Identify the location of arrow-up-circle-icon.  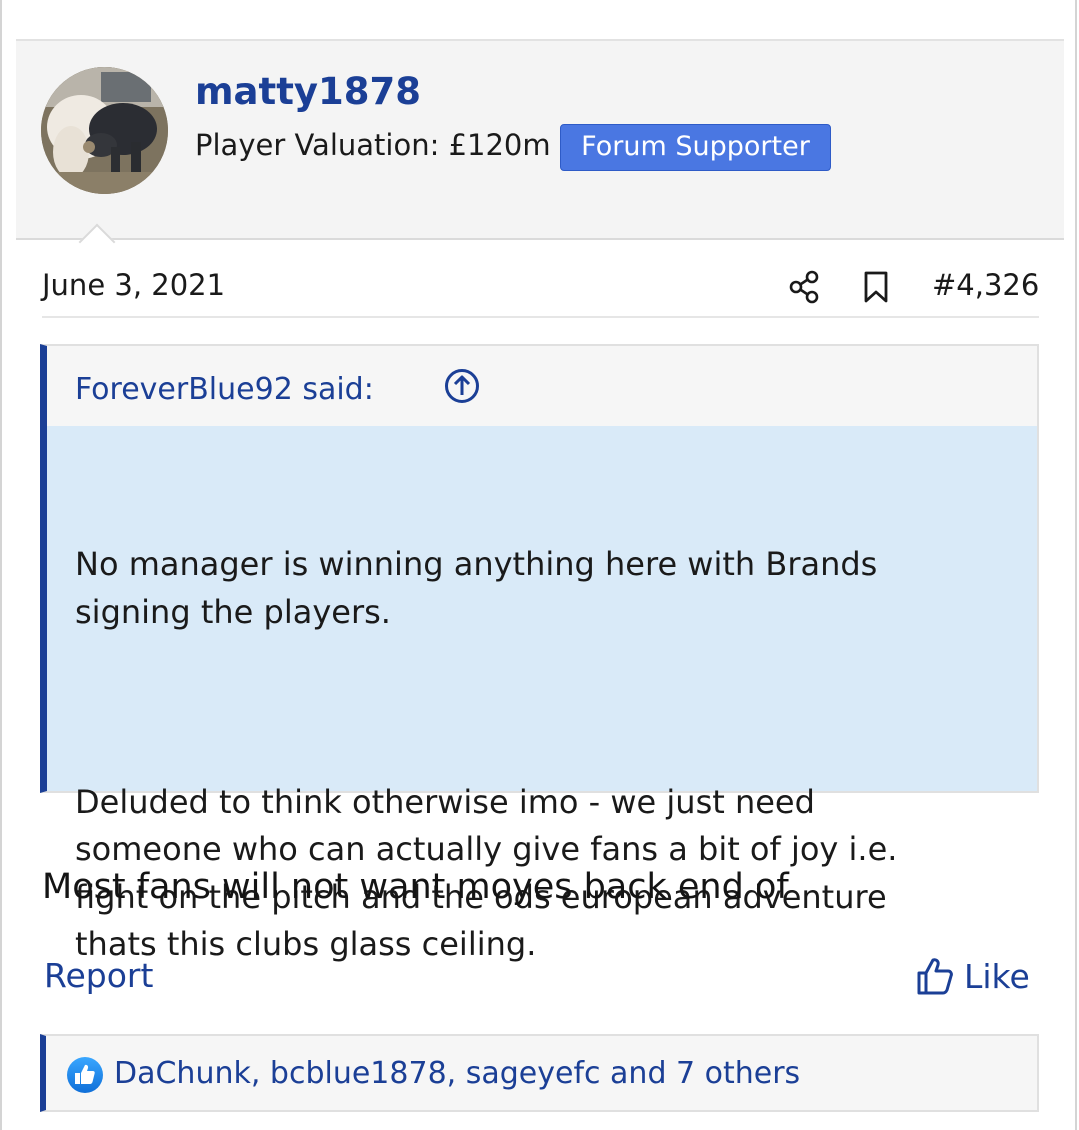
(462, 386).